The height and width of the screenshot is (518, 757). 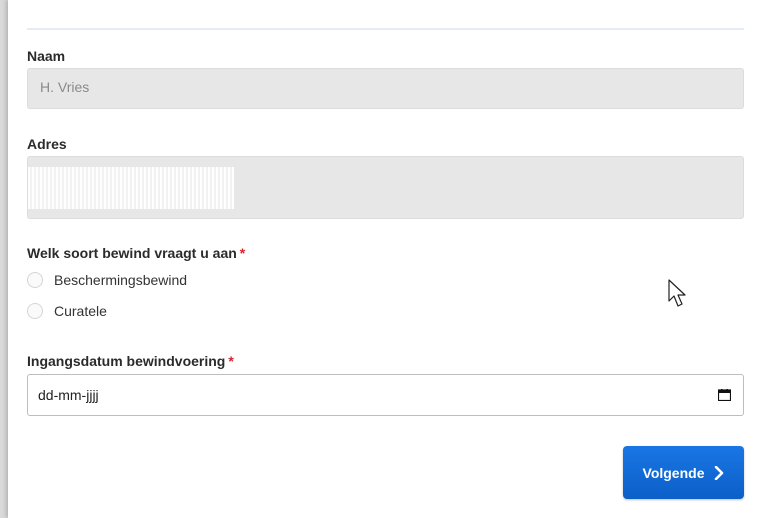 I want to click on name-value: H. Vries, so click(x=65, y=87).